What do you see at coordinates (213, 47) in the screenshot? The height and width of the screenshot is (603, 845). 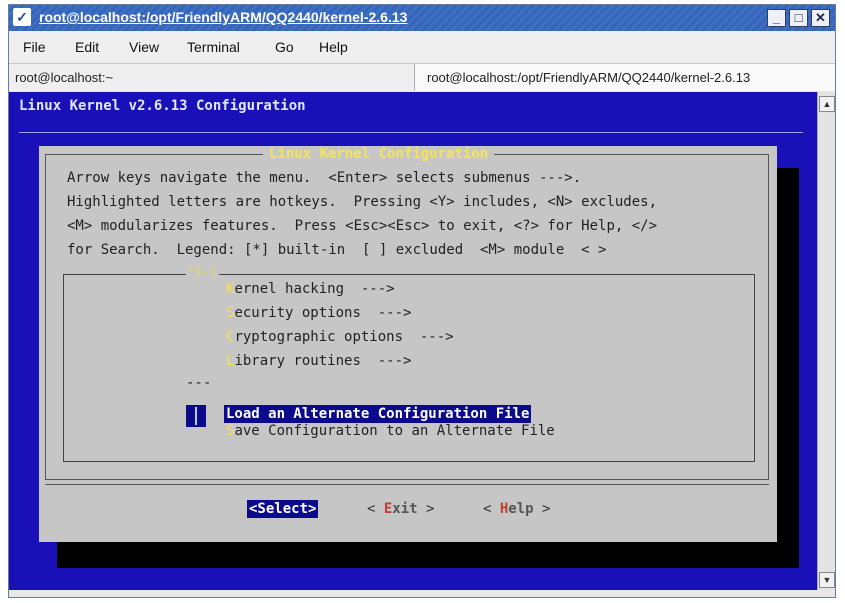 I see `menu-terminal: Terminal` at bounding box center [213, 47].